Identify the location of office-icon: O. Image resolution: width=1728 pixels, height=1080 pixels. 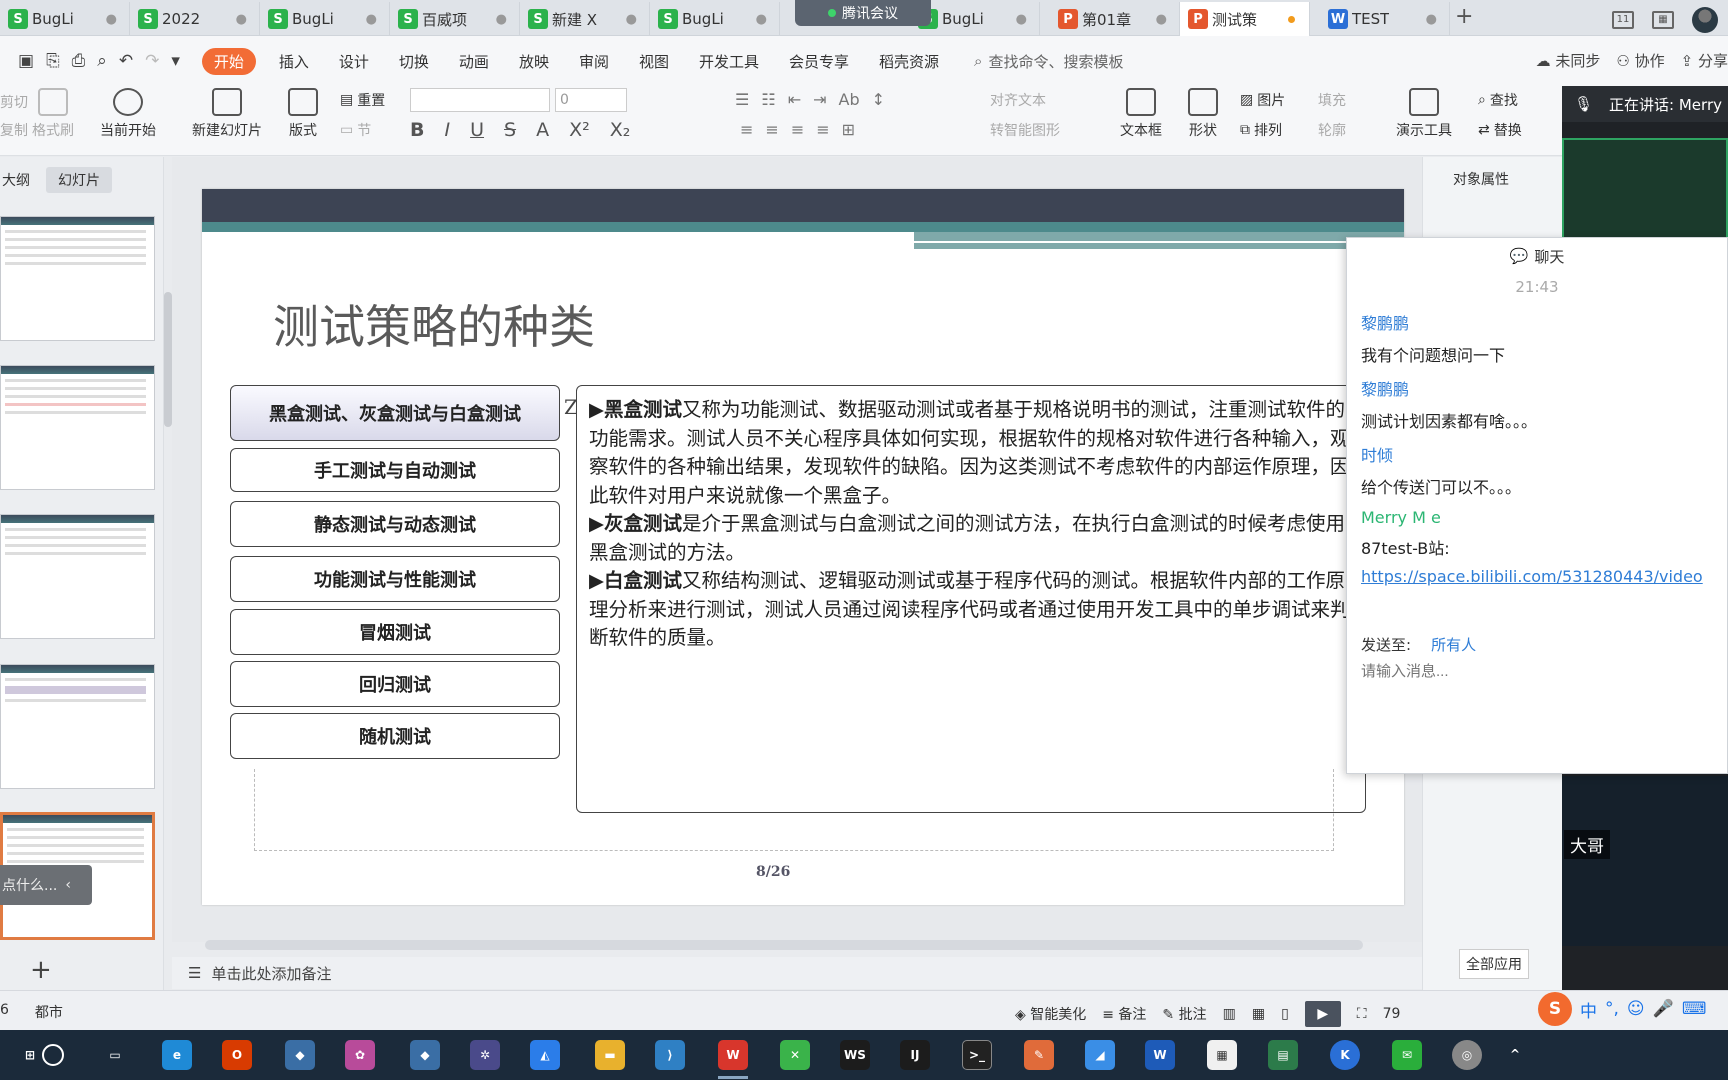
(237, 1055).